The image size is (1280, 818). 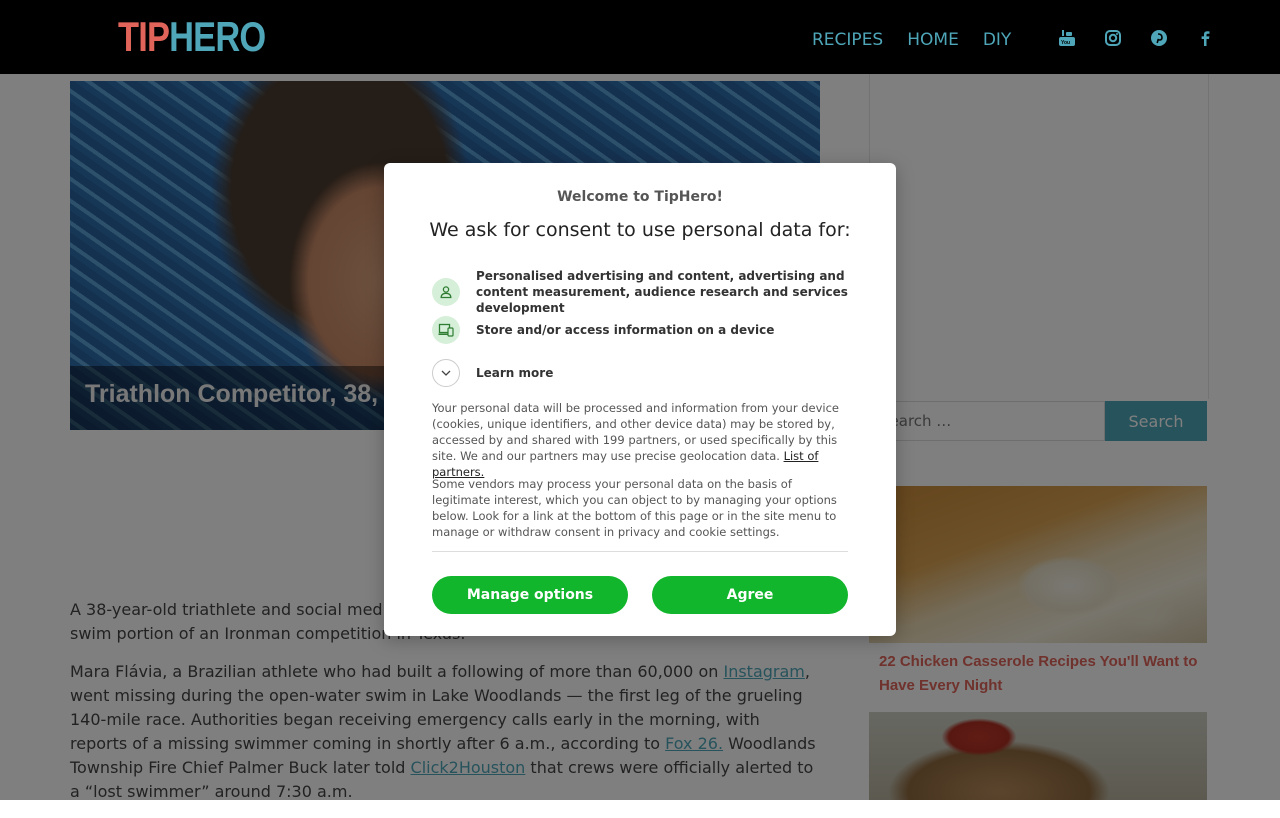 I want to click on logo-tip: TIP, so click(x=144, y=36).